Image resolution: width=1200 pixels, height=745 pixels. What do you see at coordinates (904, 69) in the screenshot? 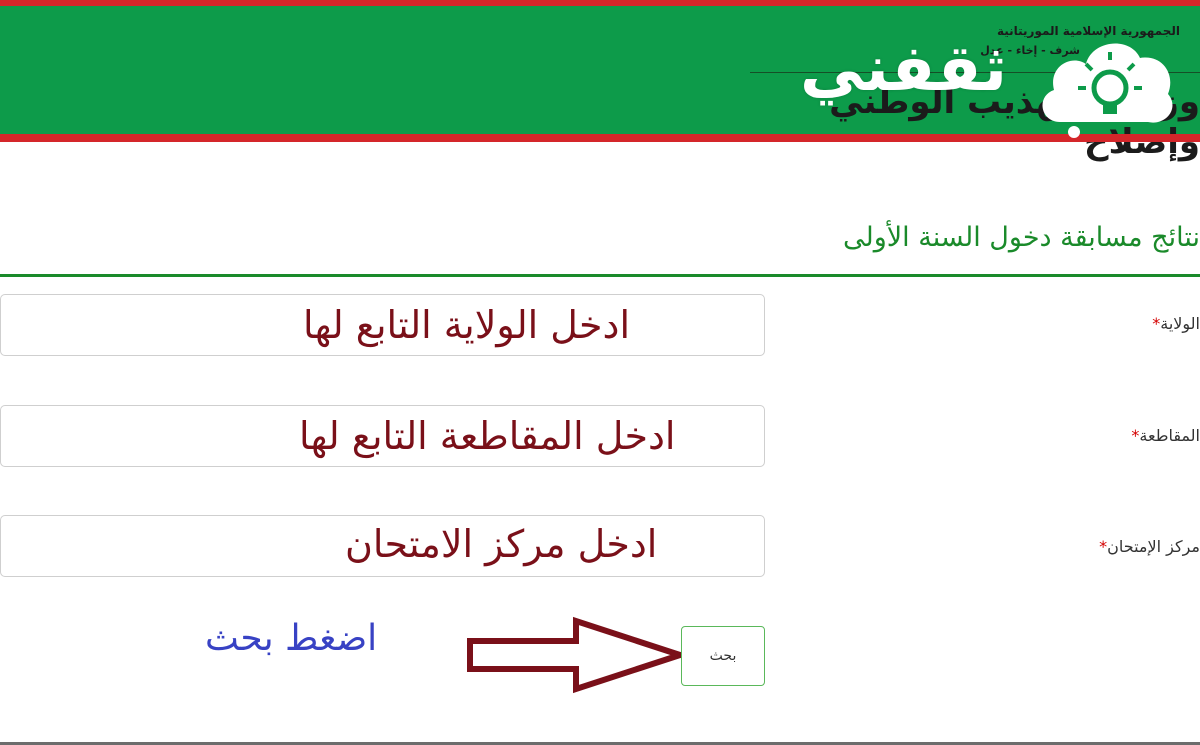
I see `brand-name: ثقفني` at bounding box center [904, 69].